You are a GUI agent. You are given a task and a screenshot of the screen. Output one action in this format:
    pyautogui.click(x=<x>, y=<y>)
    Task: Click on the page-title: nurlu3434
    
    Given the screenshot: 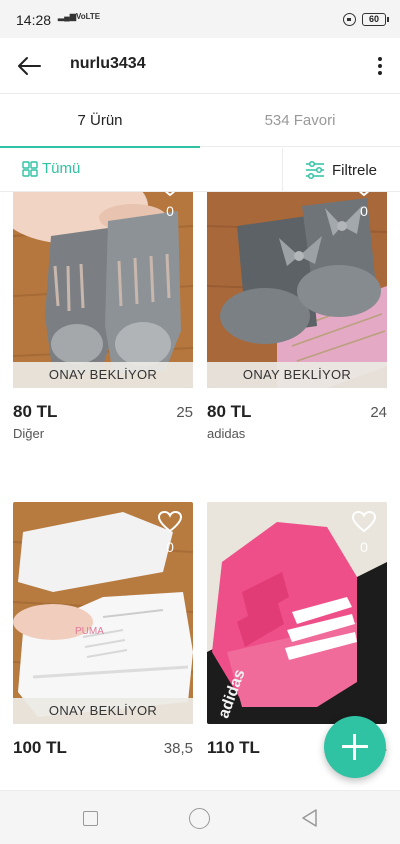 What is the action you would take?
    pyautogui.click(x=108, y=63)
    